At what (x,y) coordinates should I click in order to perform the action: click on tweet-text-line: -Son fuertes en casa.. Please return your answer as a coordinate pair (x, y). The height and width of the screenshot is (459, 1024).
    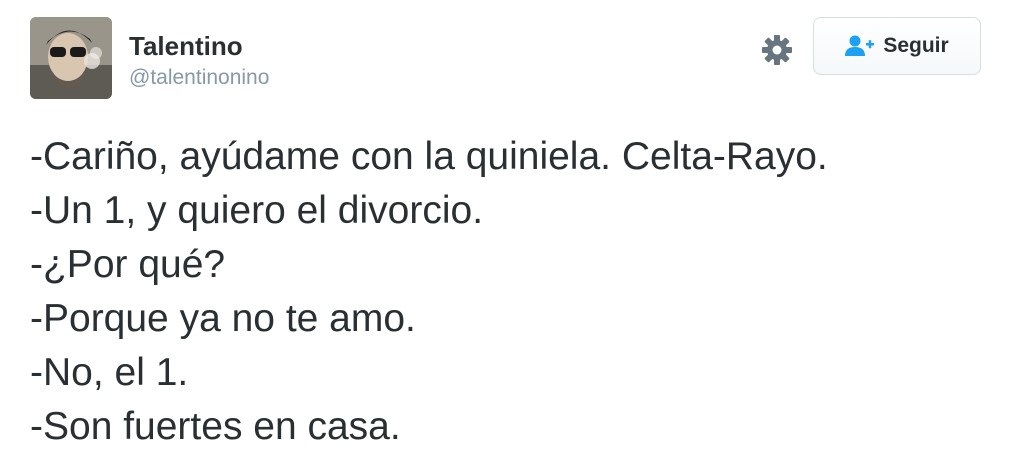
    Looking at the image, I should click on (215, 426).